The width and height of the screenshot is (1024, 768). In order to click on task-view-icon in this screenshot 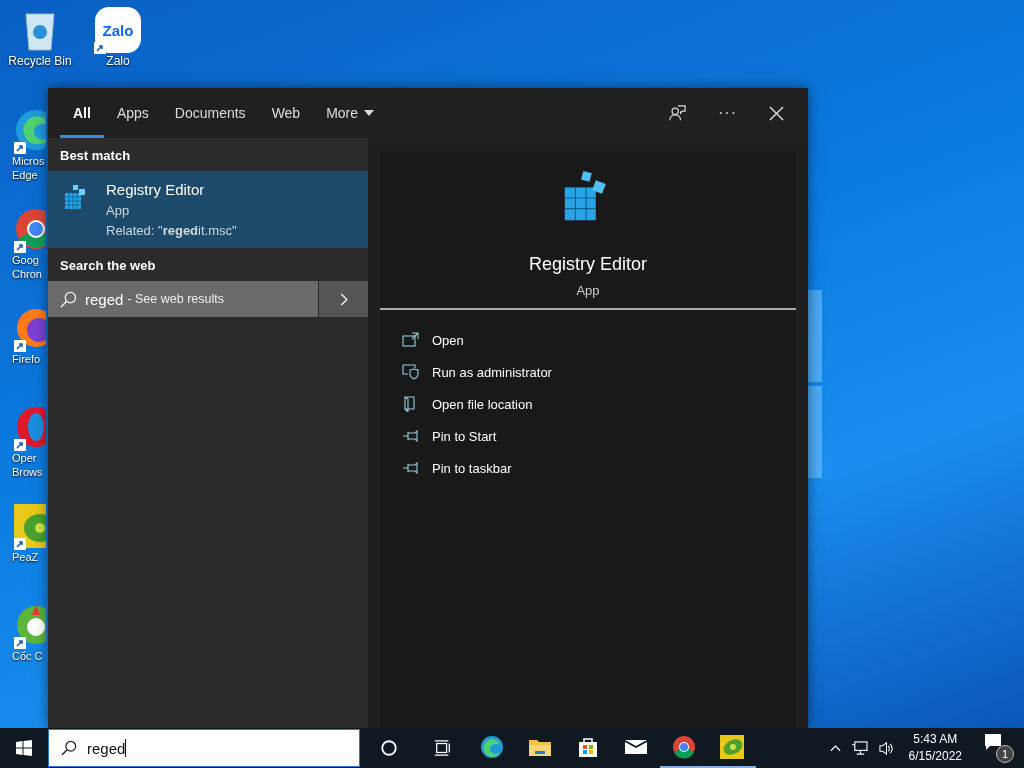, I will do `click(443, 748)`.